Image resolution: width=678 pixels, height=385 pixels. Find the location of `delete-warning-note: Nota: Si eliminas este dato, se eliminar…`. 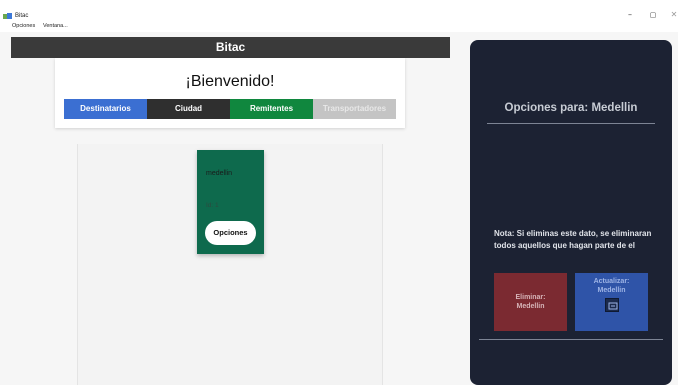

delete-warning-note: Nota: Si eliminas este dato, se eliminar… is located at coordinates (573, 239).